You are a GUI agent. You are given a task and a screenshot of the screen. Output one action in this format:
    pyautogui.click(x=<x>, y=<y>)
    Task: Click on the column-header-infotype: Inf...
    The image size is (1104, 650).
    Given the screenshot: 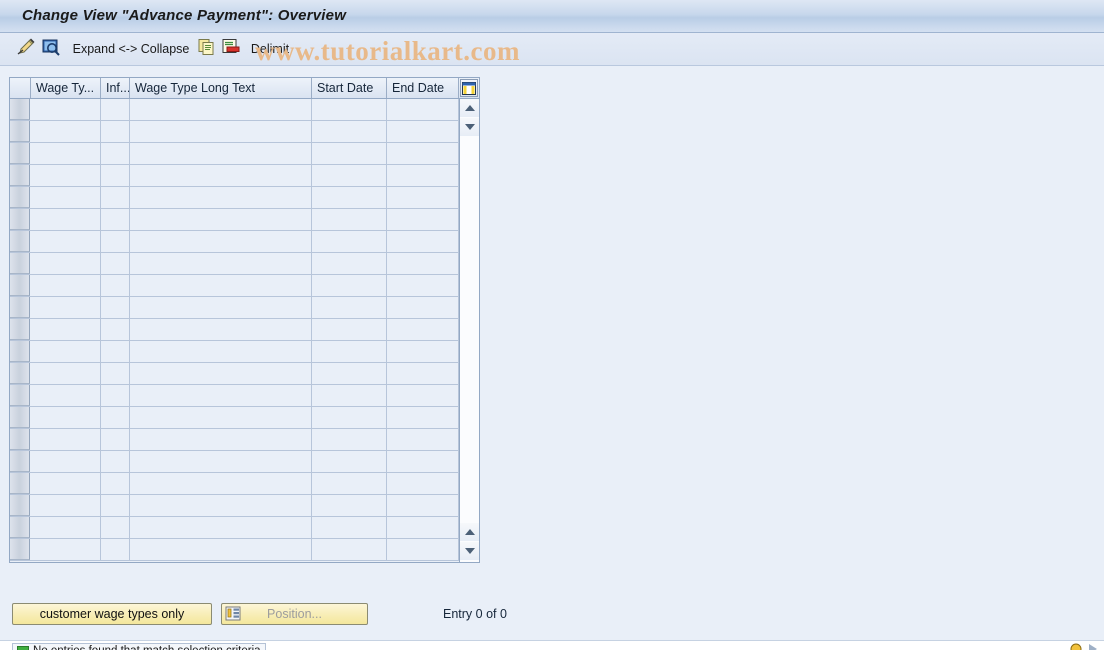 What is the action you would take?
    pyautogui.click(x=115, y=88)
    